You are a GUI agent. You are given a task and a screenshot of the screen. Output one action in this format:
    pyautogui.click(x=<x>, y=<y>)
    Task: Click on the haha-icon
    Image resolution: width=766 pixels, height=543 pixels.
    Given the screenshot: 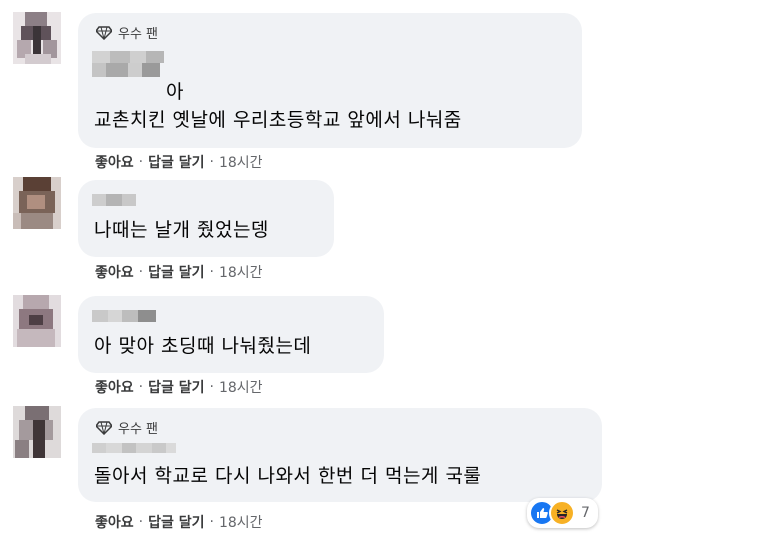 What is the action you would take?
    pyautogui.click(x=562, y=513)
    